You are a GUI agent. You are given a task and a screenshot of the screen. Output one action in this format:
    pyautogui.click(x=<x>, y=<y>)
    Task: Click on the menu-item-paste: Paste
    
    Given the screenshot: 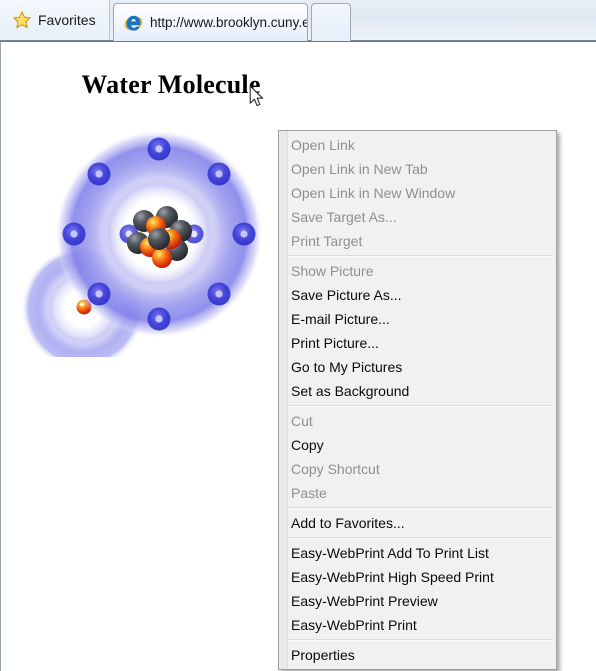 What is the action you would take?
    pyautogui.click(x=309, y=493)
    